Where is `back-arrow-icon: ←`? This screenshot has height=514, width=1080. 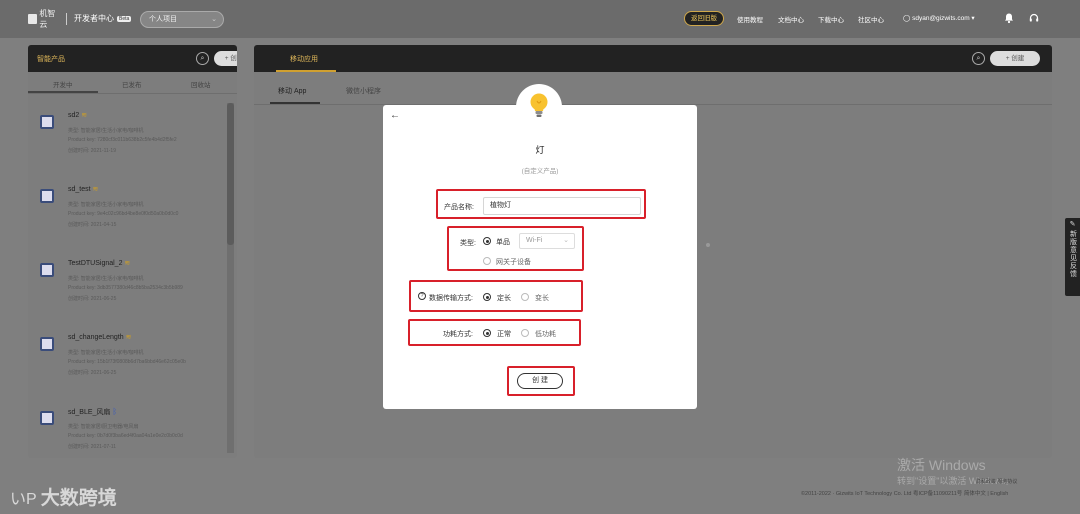
back-arrow-icon: ← is located at coordinates (395, 115).